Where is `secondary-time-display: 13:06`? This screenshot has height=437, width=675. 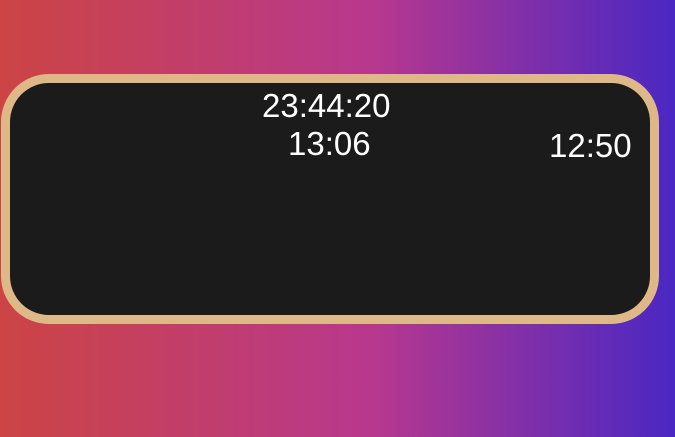
secondary-time-display: 13:06 is located at coordinates (329, 143).